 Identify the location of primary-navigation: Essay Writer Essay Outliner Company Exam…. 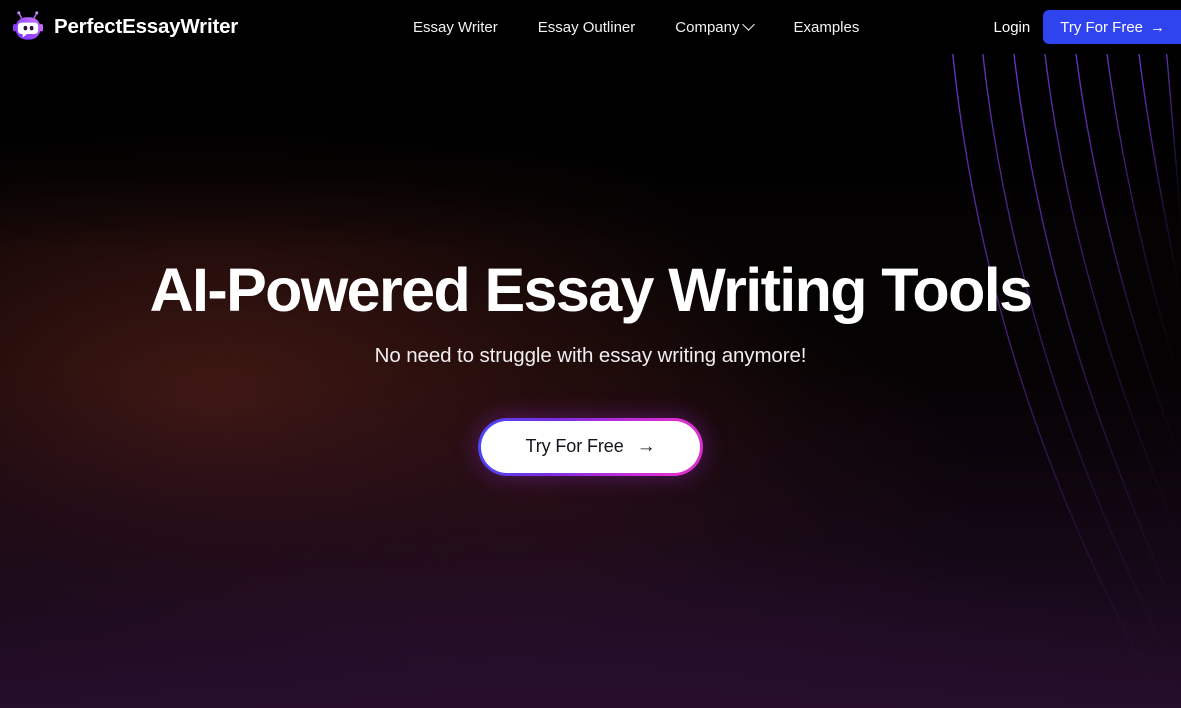
(636, 27).